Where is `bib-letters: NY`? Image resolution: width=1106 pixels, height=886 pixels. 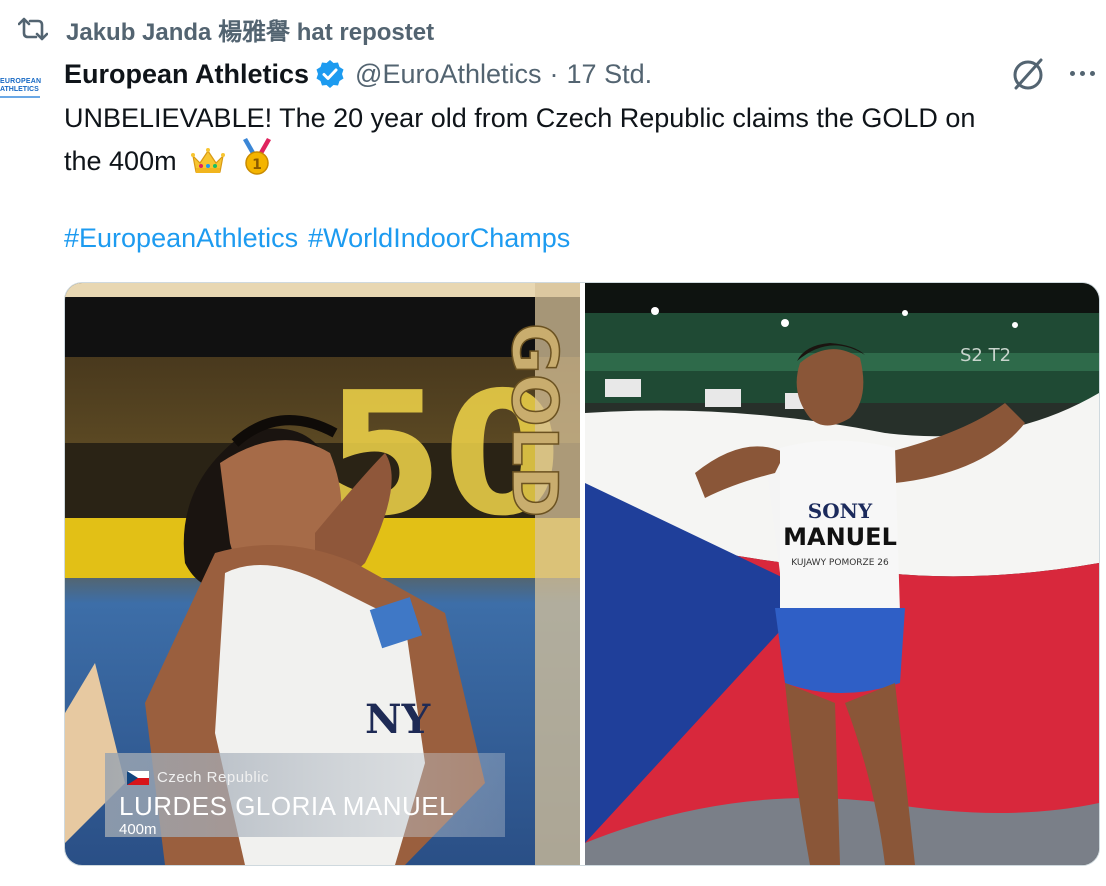
bib-letters: NY is located at coordinates (398, 719).